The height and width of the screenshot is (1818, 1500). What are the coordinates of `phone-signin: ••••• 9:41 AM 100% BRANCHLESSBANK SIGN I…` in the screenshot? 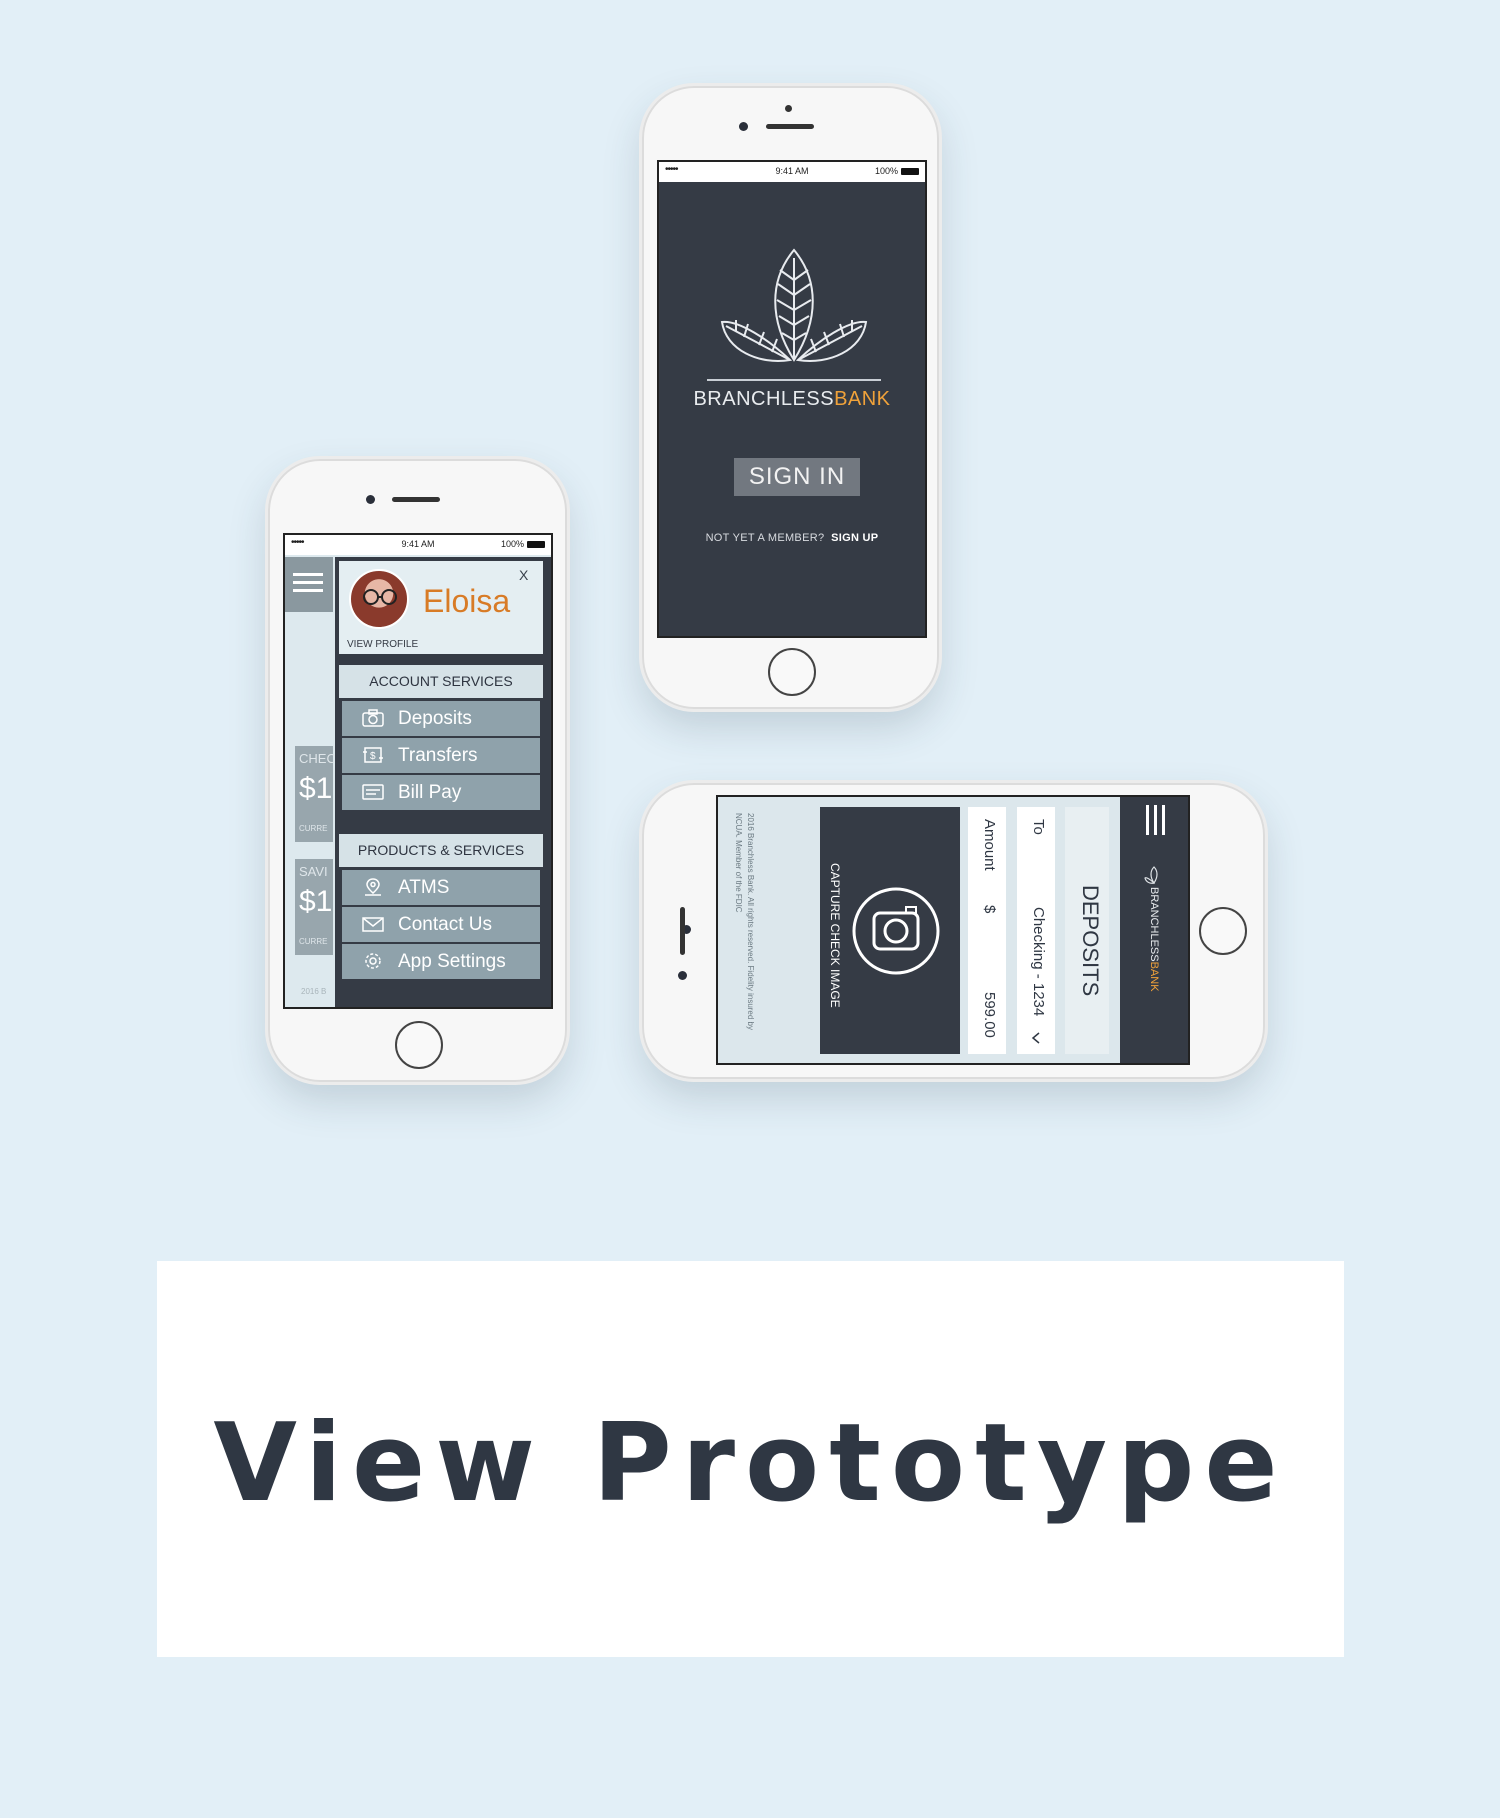 It's located at (790, 397).